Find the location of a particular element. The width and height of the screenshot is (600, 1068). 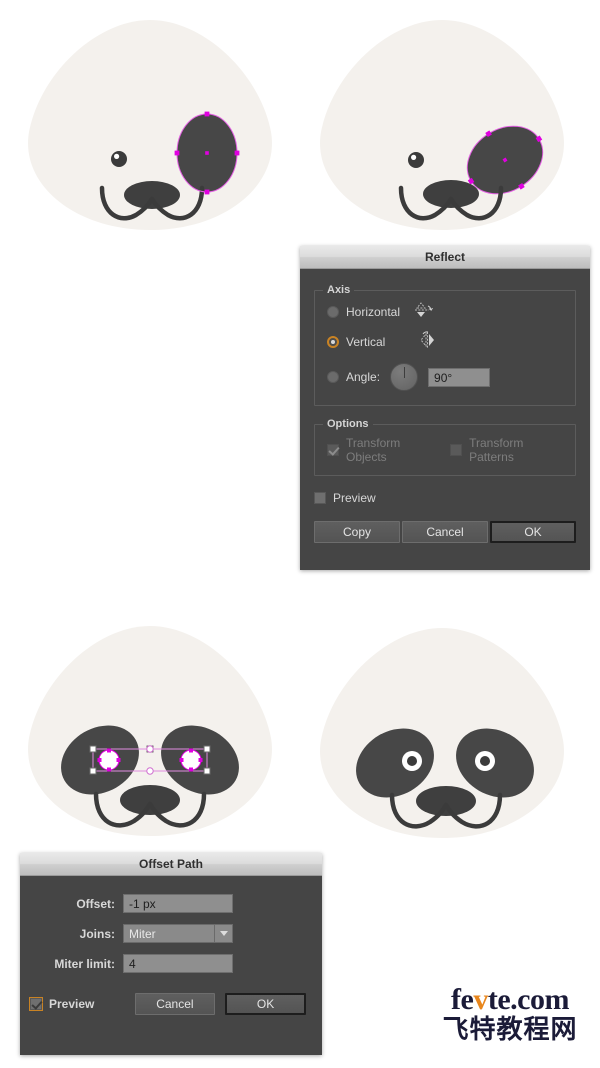

vertical-radio-label: Vertical is located at coordinates (366, 341).